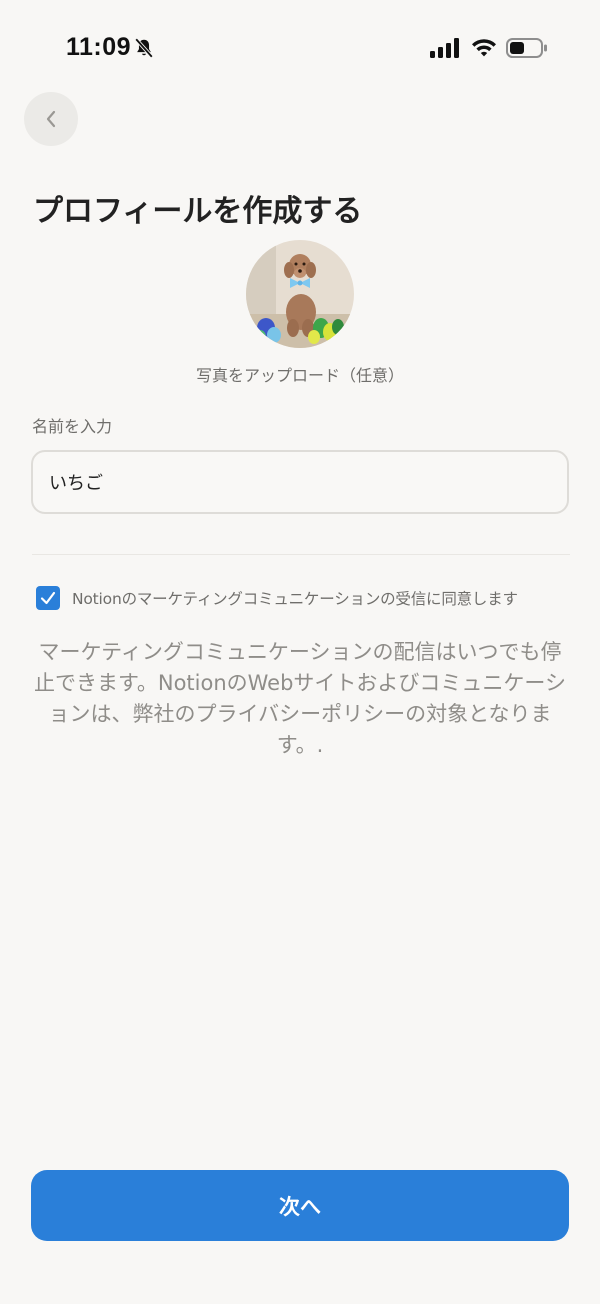  What do you see at coordinates (198, 211) in the screenshot?
I see `page-title: プロフィールを作成する` at bounding box center [198, 211].